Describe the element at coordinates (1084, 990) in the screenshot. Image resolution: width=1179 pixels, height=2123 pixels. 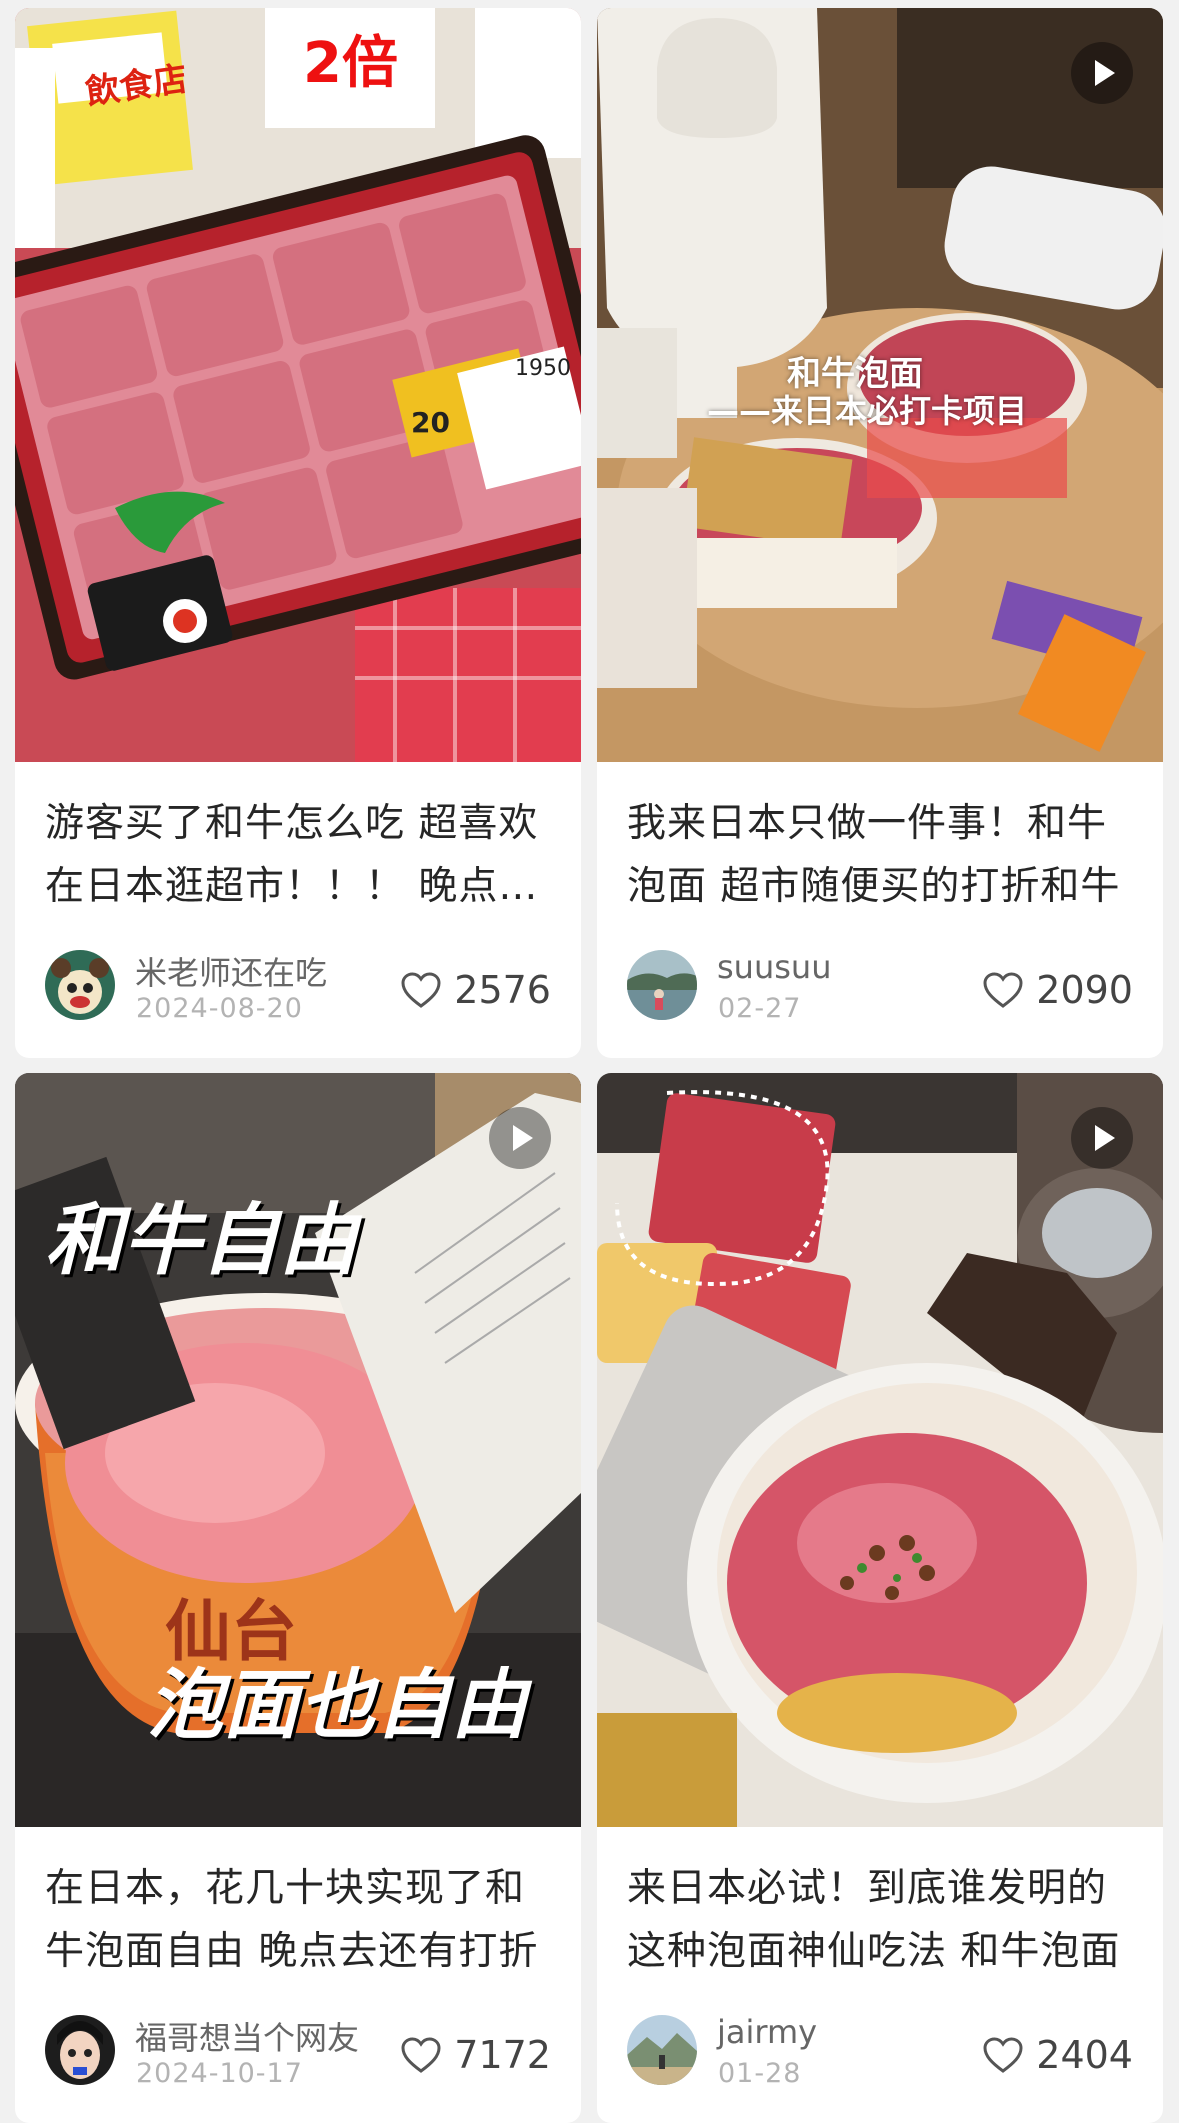
I see `like-count: 2090` at that location.